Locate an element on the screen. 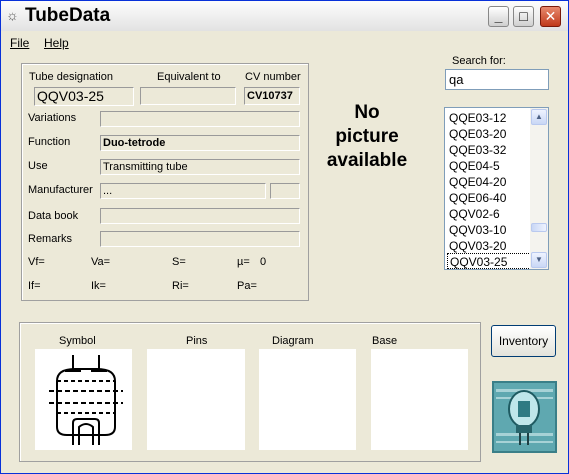 Image resolution: width=569 pixels, height=474 pixels. diagram-label: Diagram is located at coordinates (293, 341).